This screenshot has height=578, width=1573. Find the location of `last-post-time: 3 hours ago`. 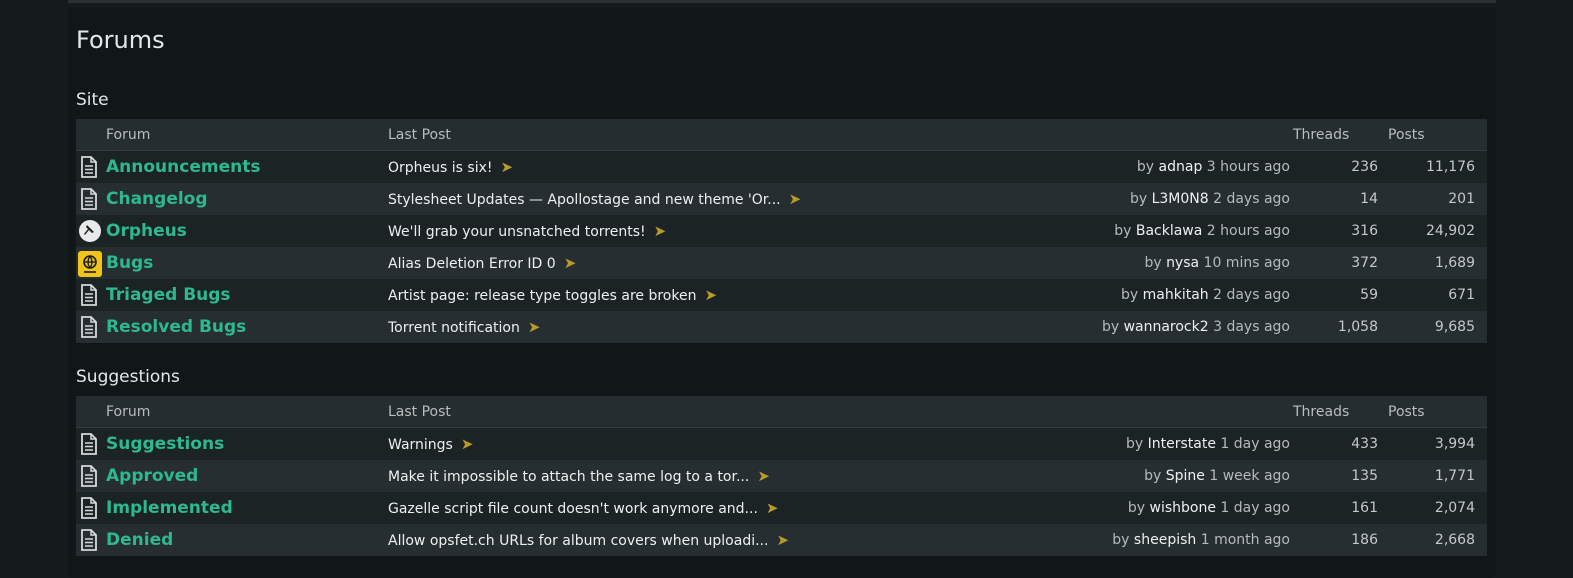

last-post-time: 3 hours ago is located at coordinates (1248, 167).